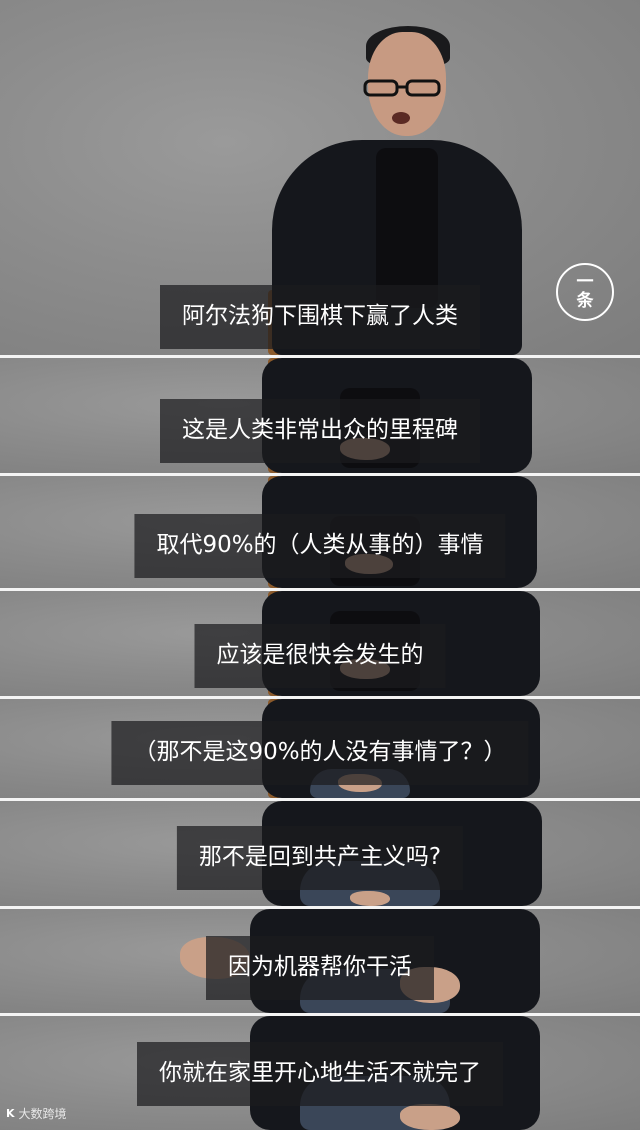 The width and height of the screenshot is (640, 1130). What do you see at coordinates (10, 1113) in the screenshot?
I see `watermark-logo-icon: K` at bounding box center [10, 1113].